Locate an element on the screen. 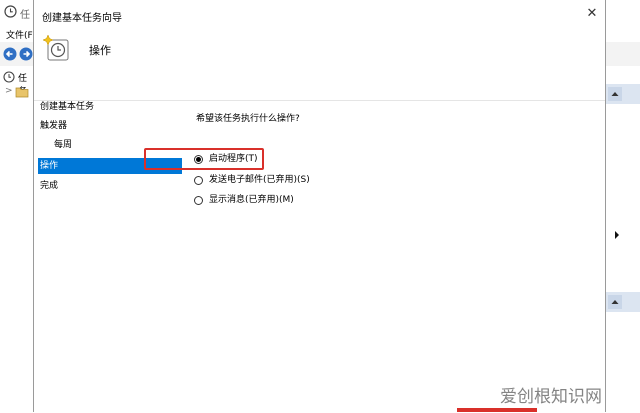  folder-icon is located at coordinates (22, 93).